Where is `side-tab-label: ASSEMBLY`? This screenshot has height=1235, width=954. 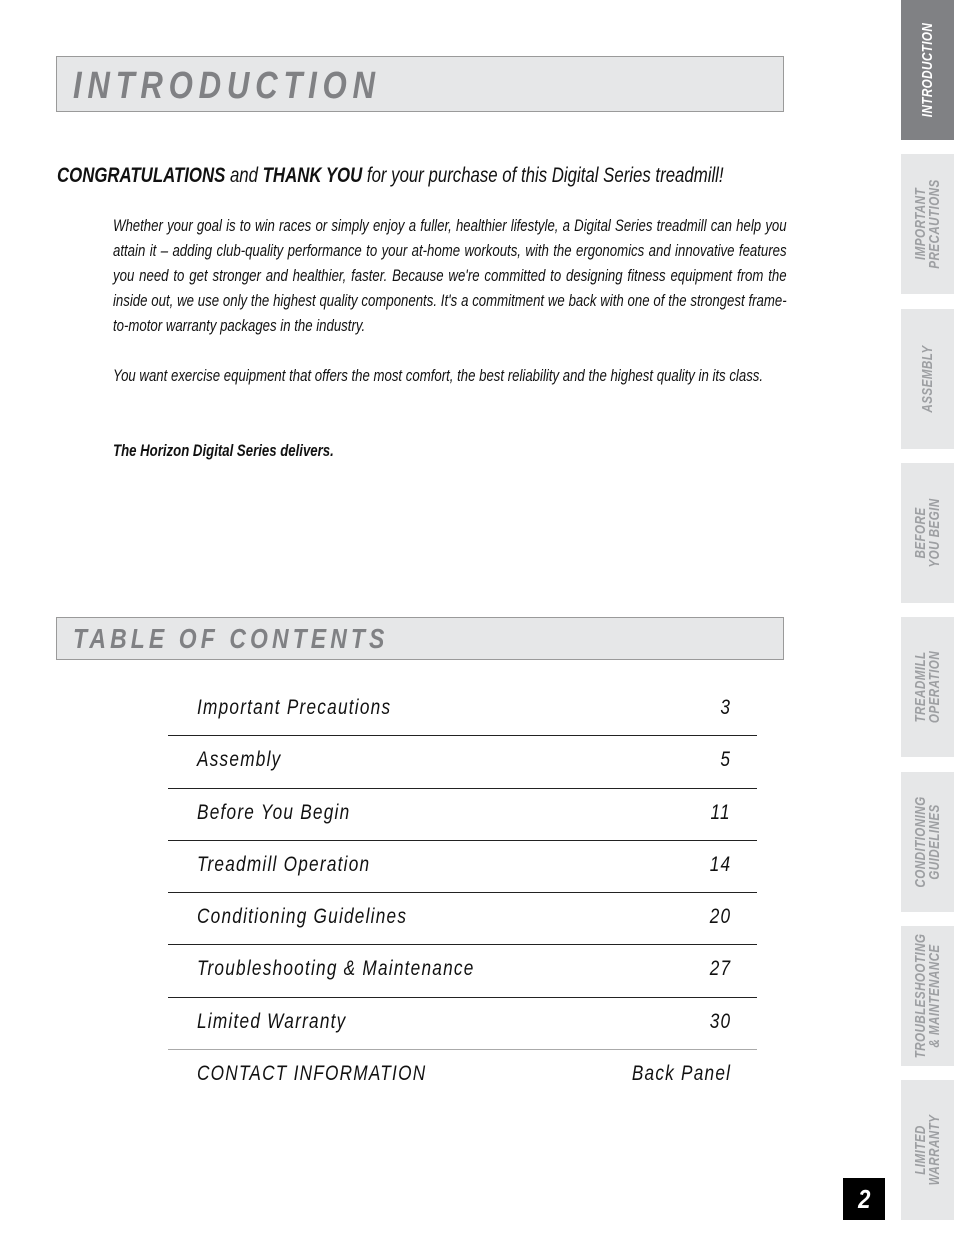
side-tab-label: ASSEMBLY is located at coordinates (927, 379).